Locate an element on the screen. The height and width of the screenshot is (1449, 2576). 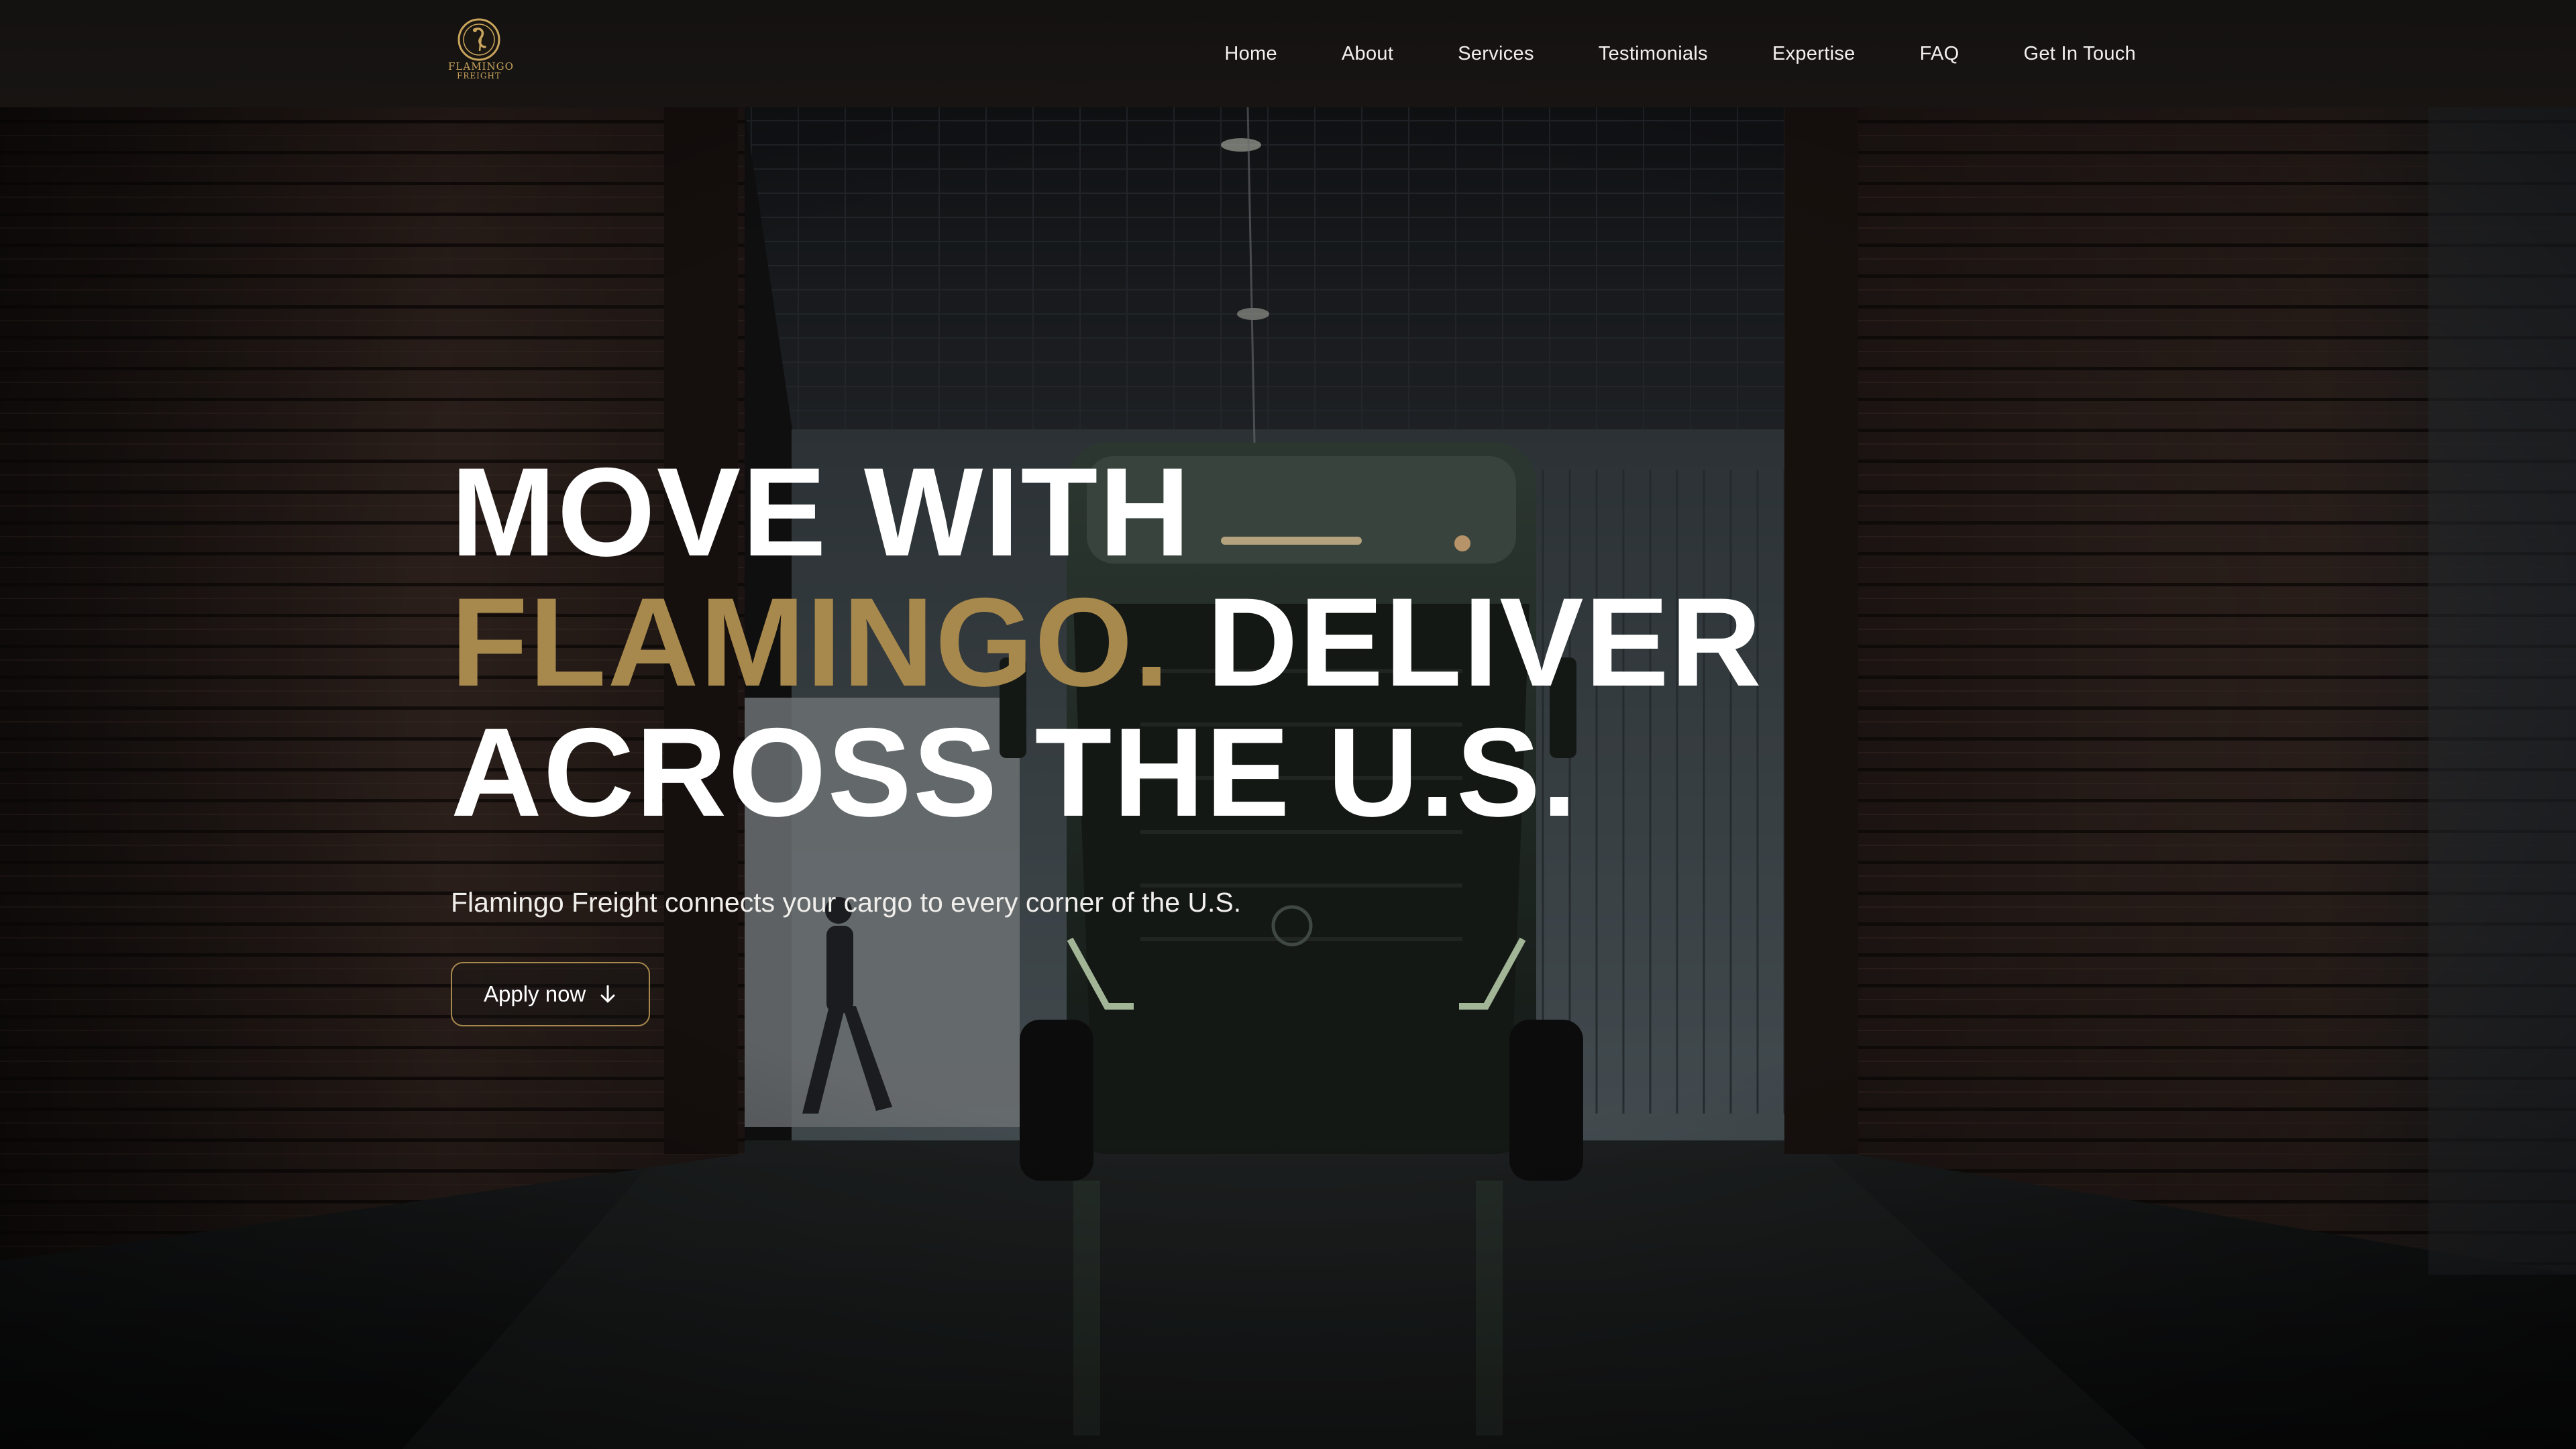
nav-item-about: About is located at coordinates (1367, 54).